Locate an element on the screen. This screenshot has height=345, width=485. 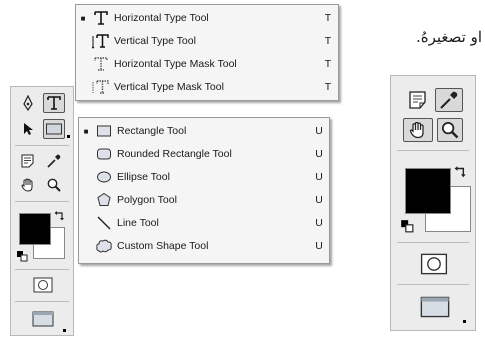
menu-item-label: Horizontal Type Mask Tool is located at coordinates (175, 64).